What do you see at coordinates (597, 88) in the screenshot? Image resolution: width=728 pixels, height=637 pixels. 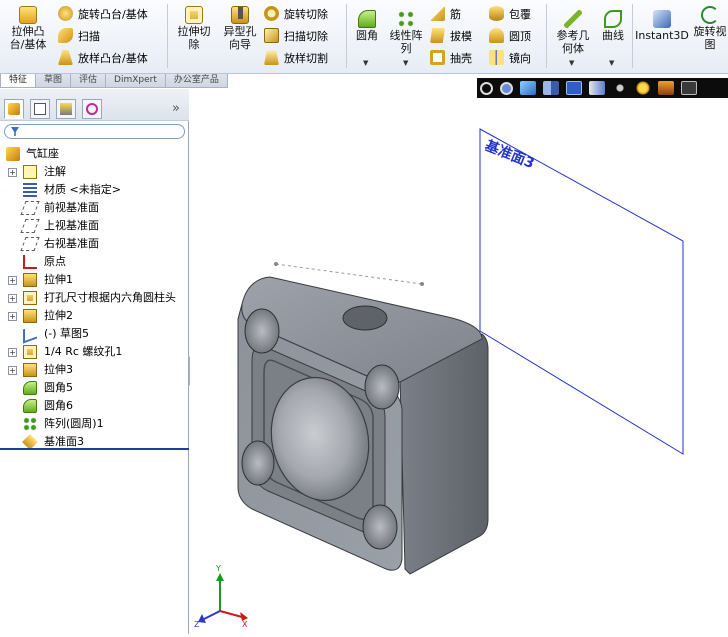 I see `display-style-icon` at bounding box center [597, 88].